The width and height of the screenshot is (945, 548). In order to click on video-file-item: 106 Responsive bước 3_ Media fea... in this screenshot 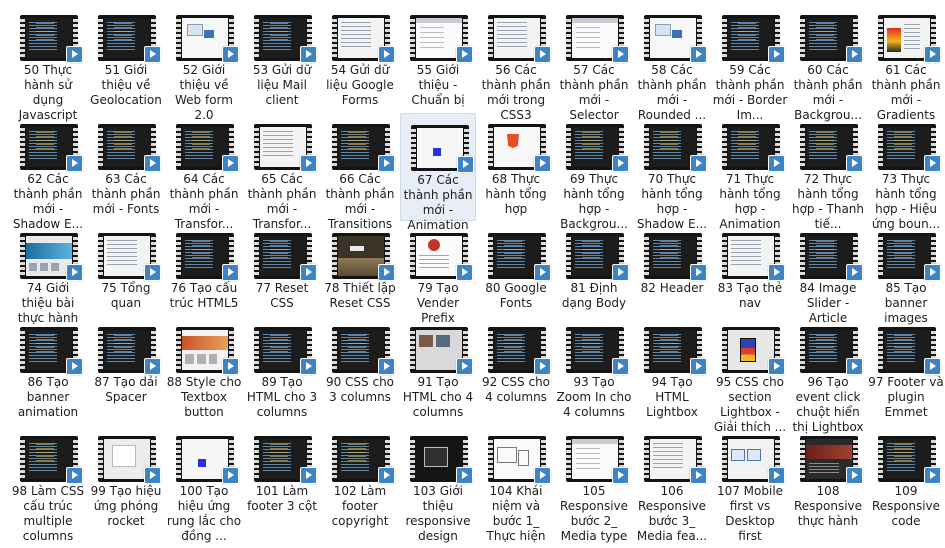, I will do `click(672, 484)`.